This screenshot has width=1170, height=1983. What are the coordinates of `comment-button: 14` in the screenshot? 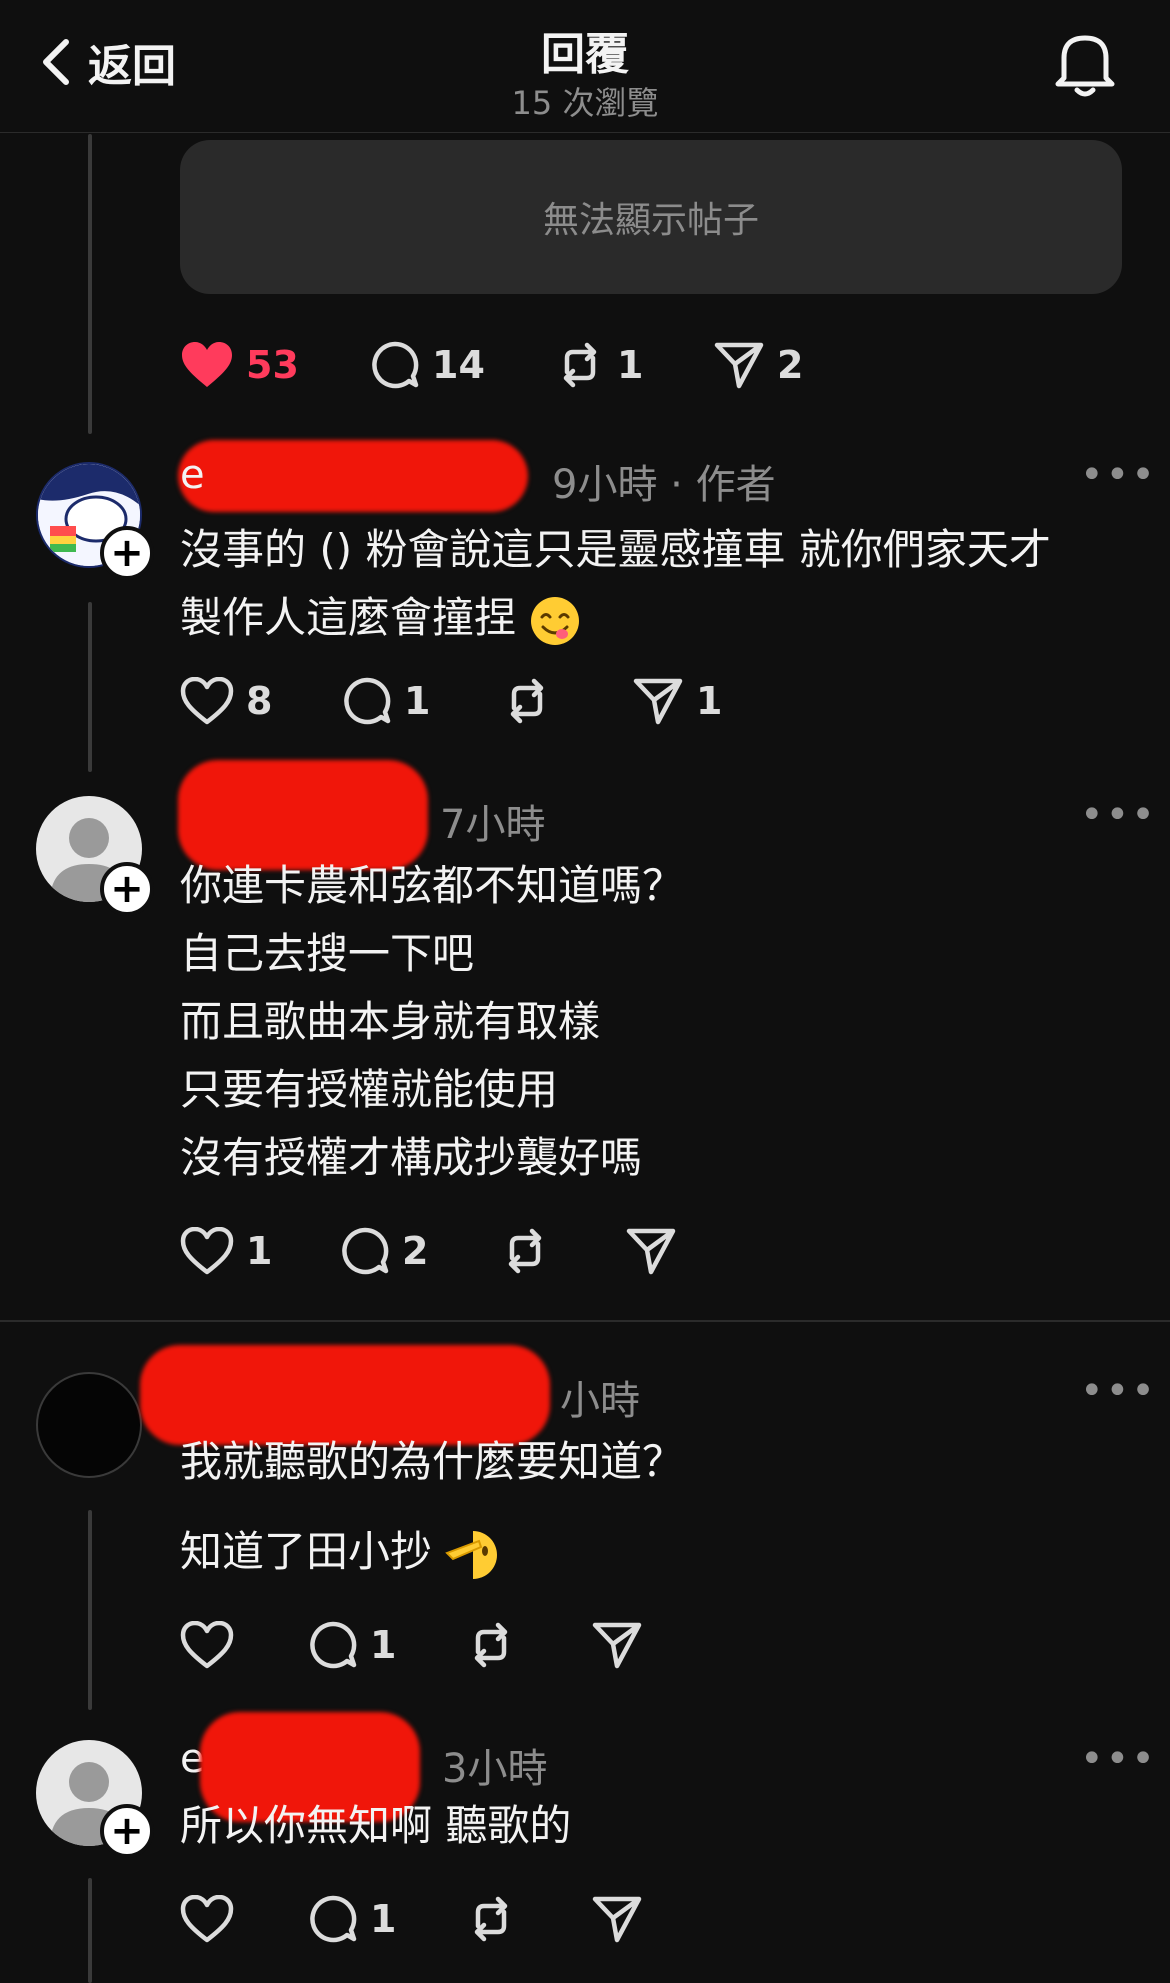 It's located at (462, 365).